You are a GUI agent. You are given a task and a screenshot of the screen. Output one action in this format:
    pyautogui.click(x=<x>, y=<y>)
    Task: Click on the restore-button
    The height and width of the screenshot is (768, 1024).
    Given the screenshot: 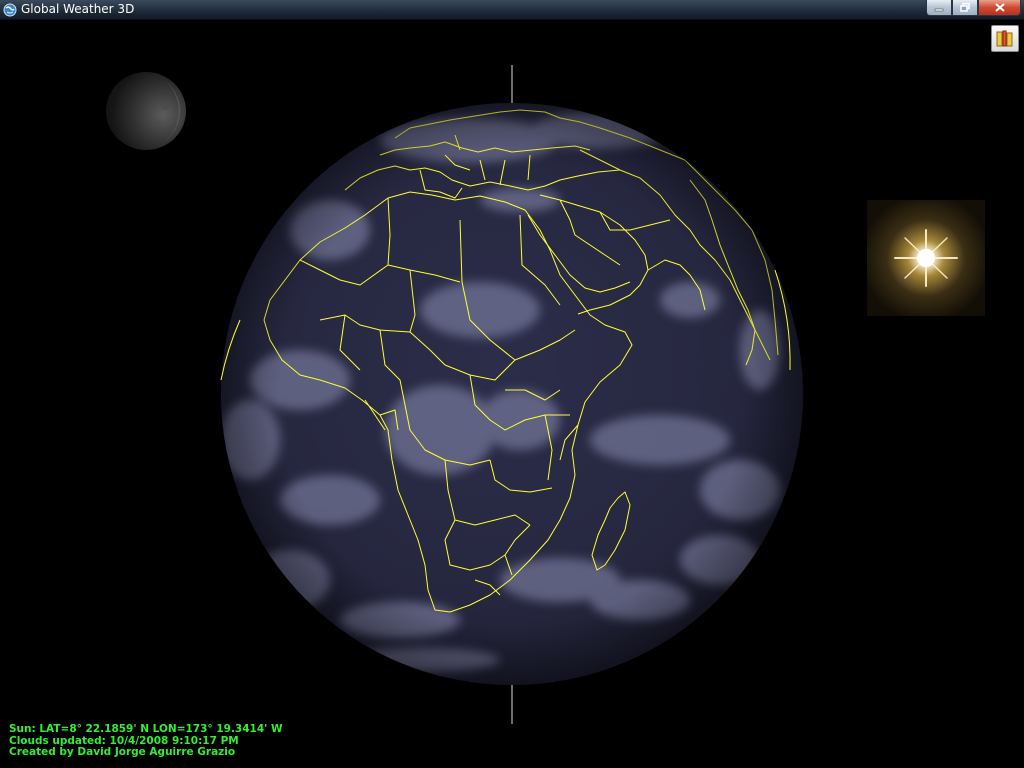 What is the action you would take?
    pyautogui.click(x=965, y=8)
    